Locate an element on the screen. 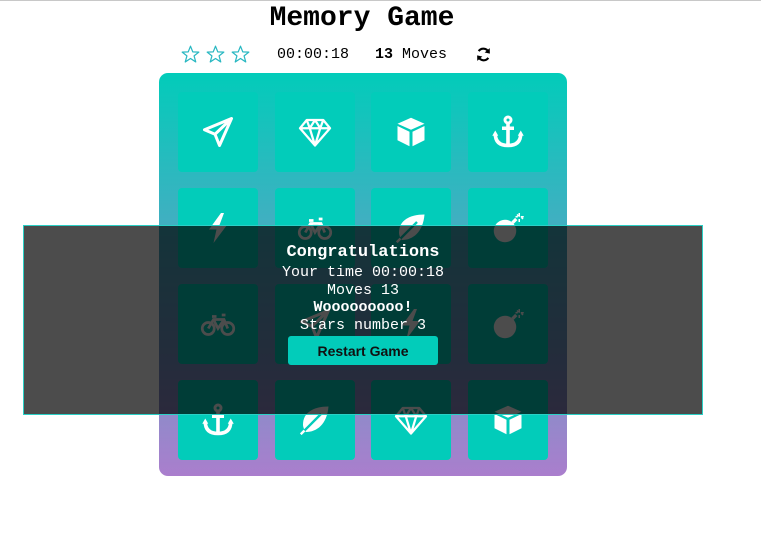 Image resolution: width=761 pixels, height=533 pixels. star-rating is located at coordinates (215, 54).